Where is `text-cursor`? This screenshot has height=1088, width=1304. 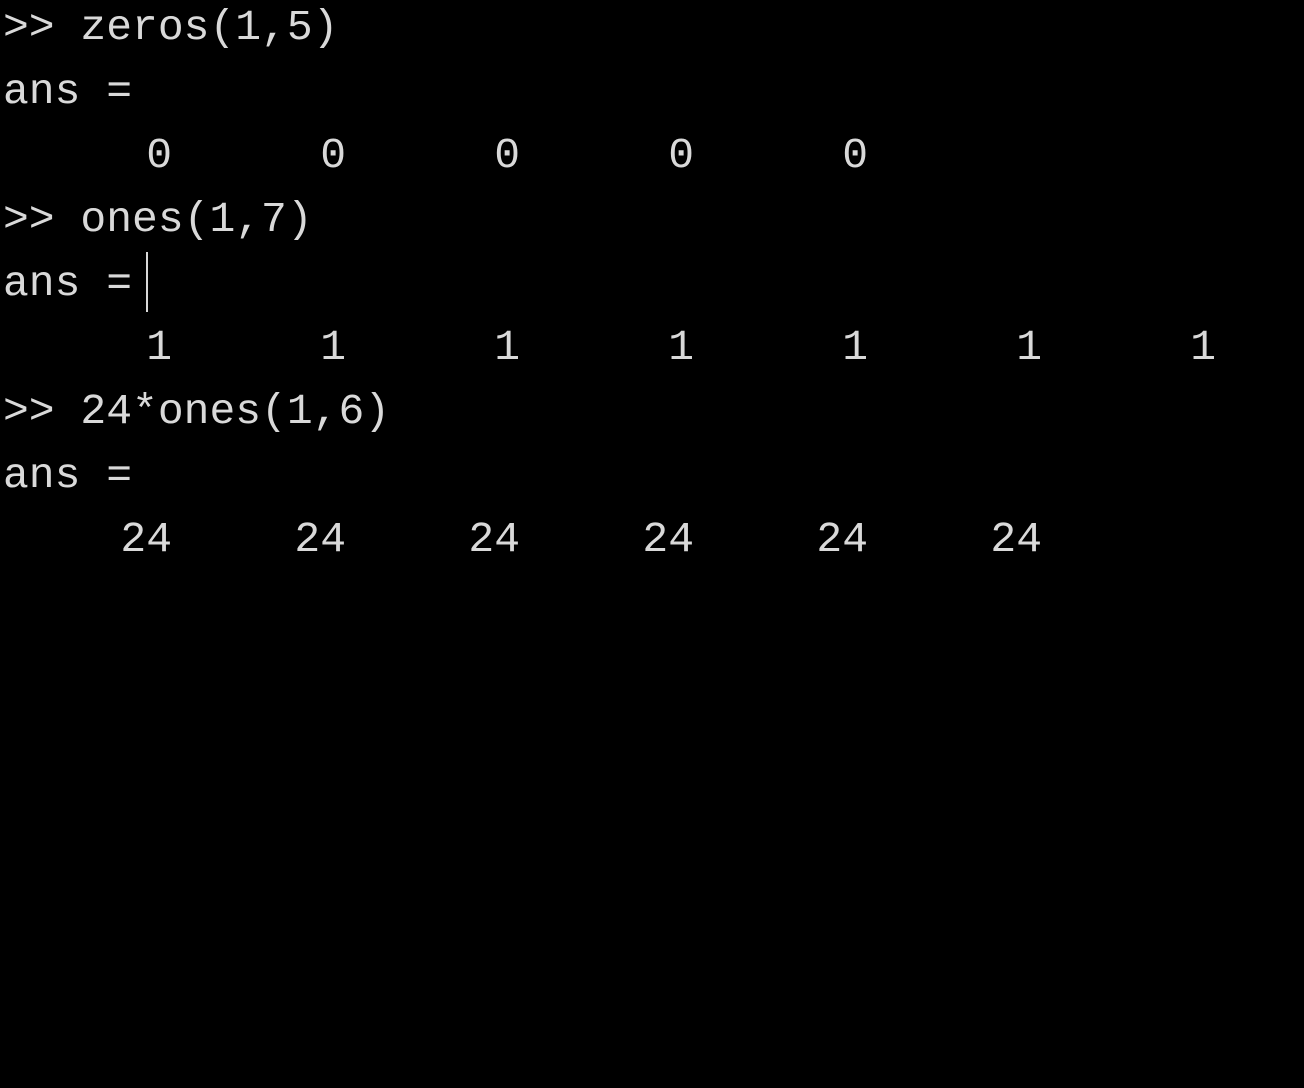 text-cursor is located at coordinates (147, 282).